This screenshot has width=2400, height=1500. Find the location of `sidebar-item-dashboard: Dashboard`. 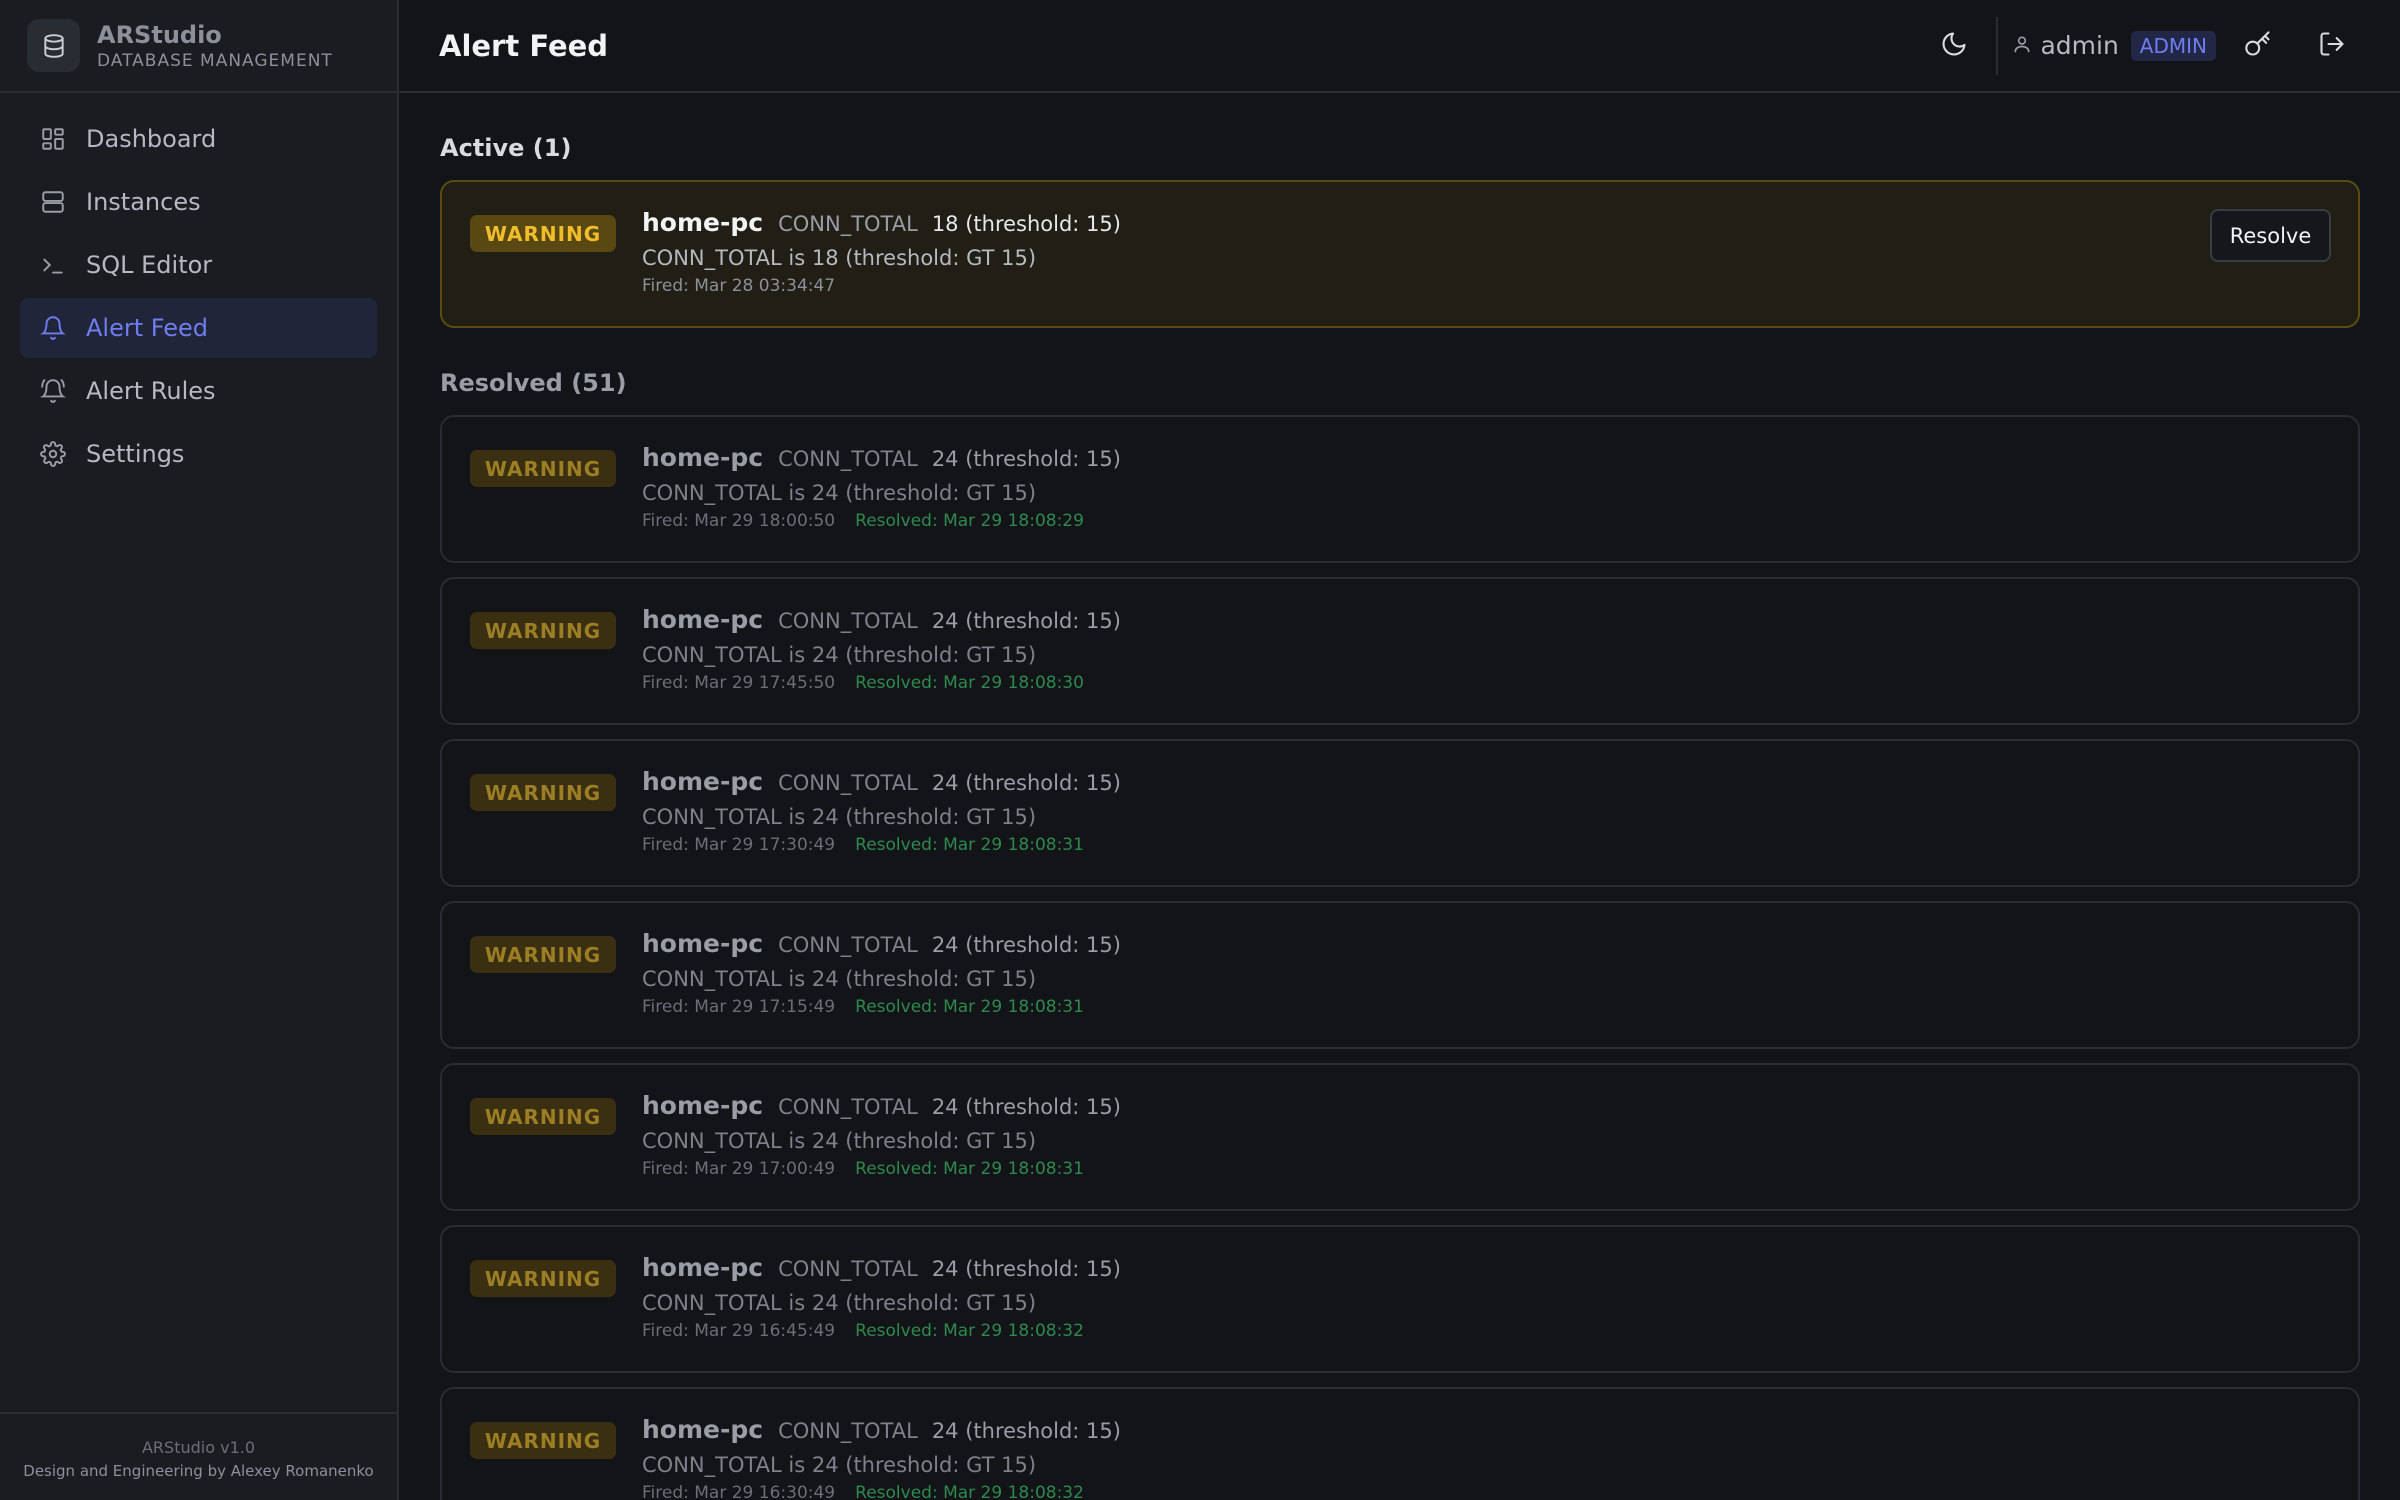

sidebar-item-dashboard: Dashboard is located at coordinates (198, 139).